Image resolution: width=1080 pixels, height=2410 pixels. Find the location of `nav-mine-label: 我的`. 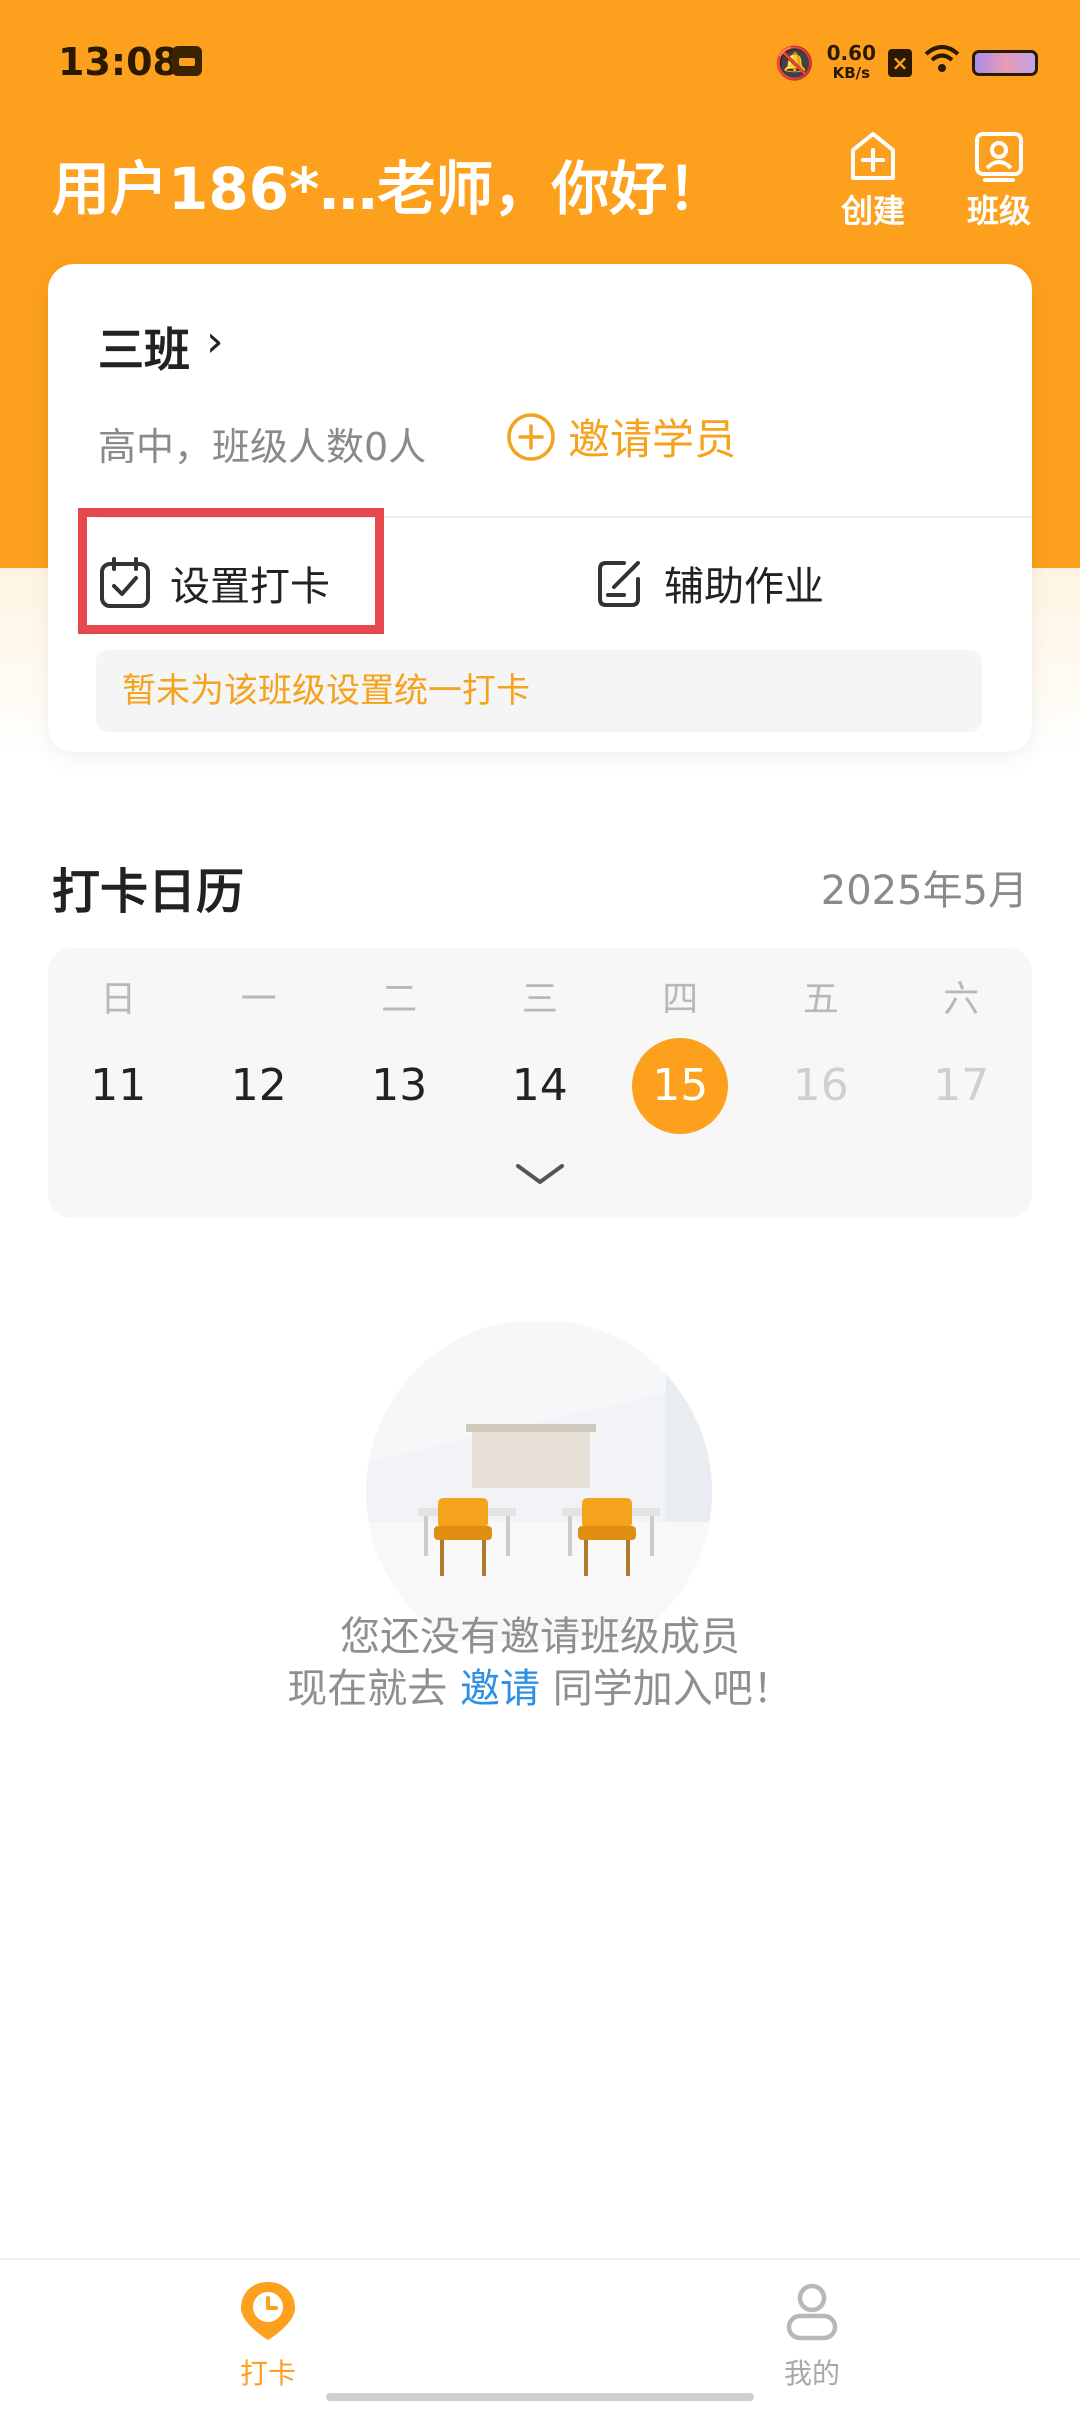

nav-mine-label: 我的 is located at coordinates (811, 2373).